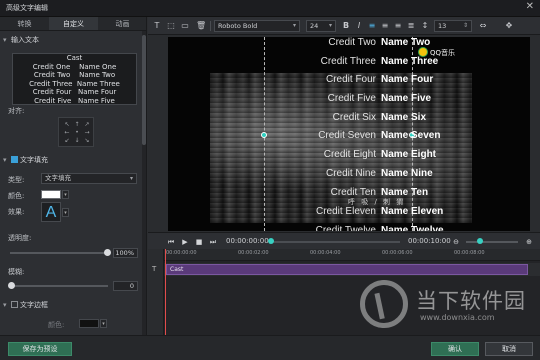  I want to click on align-right-icon: ≡, so click(398, 26).